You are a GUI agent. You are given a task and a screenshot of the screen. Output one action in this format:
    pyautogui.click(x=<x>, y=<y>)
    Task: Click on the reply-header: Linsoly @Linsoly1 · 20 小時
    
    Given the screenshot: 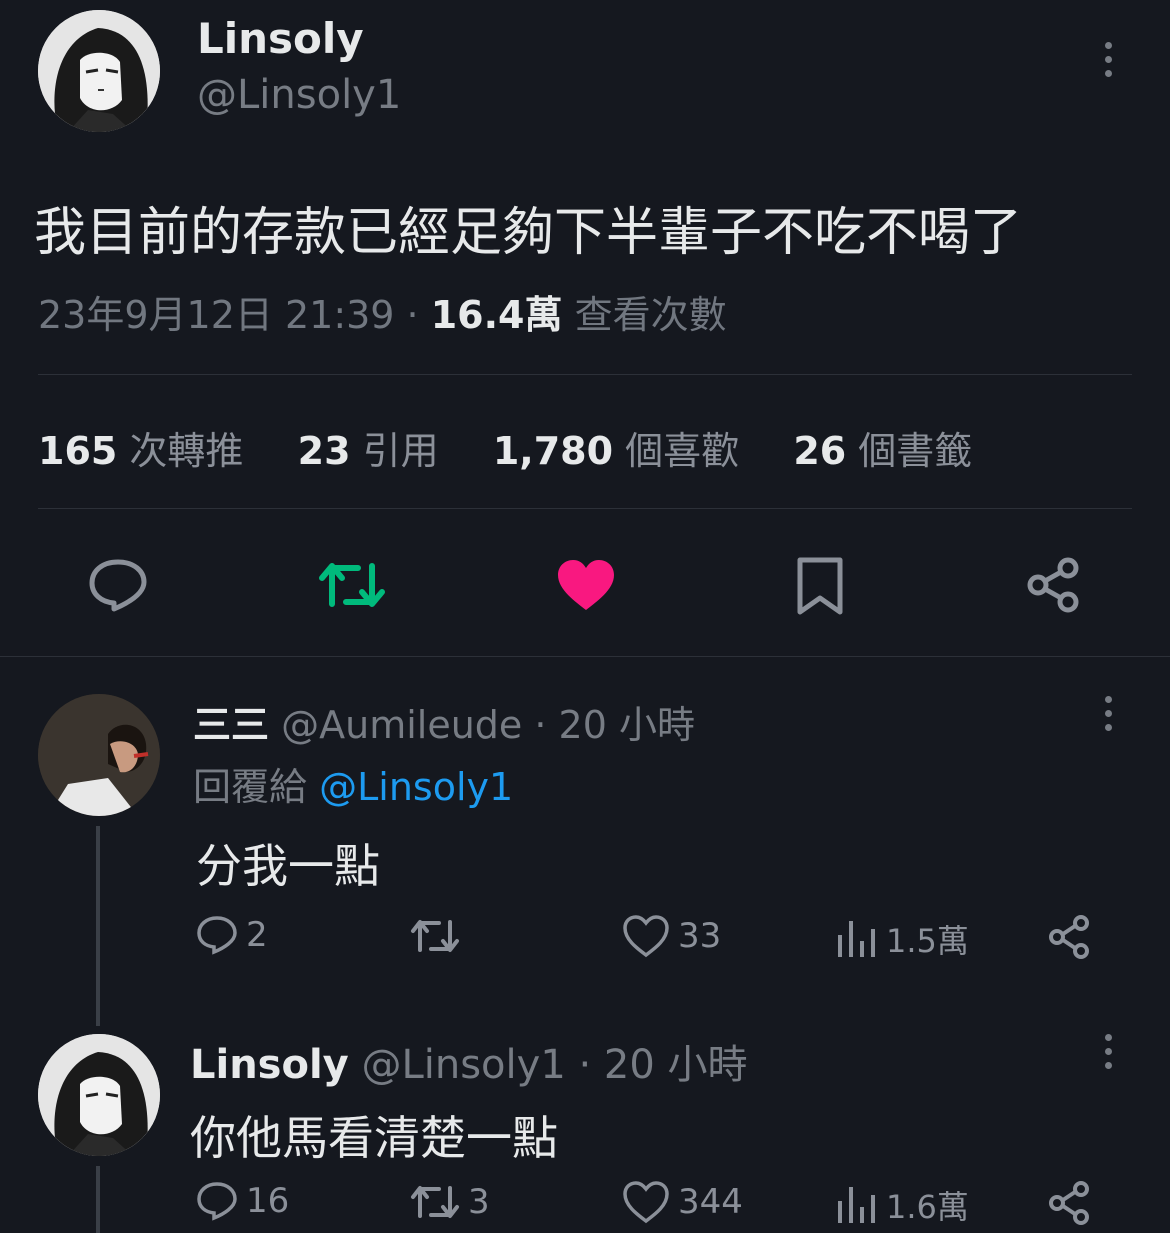 What is the action you would take?
    pyautogui.click(x=469, y=1061)
    